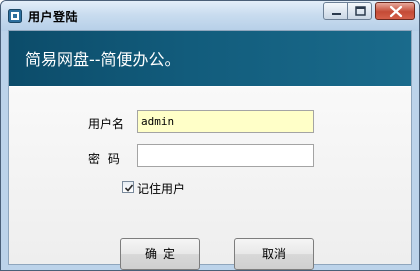 Image resolution: width=420 pixels, height=271 pixels. What do you see at coordinates (15, 15) in the screenshot?
I see `app-logo-icon` at bounding box center [15, 15].